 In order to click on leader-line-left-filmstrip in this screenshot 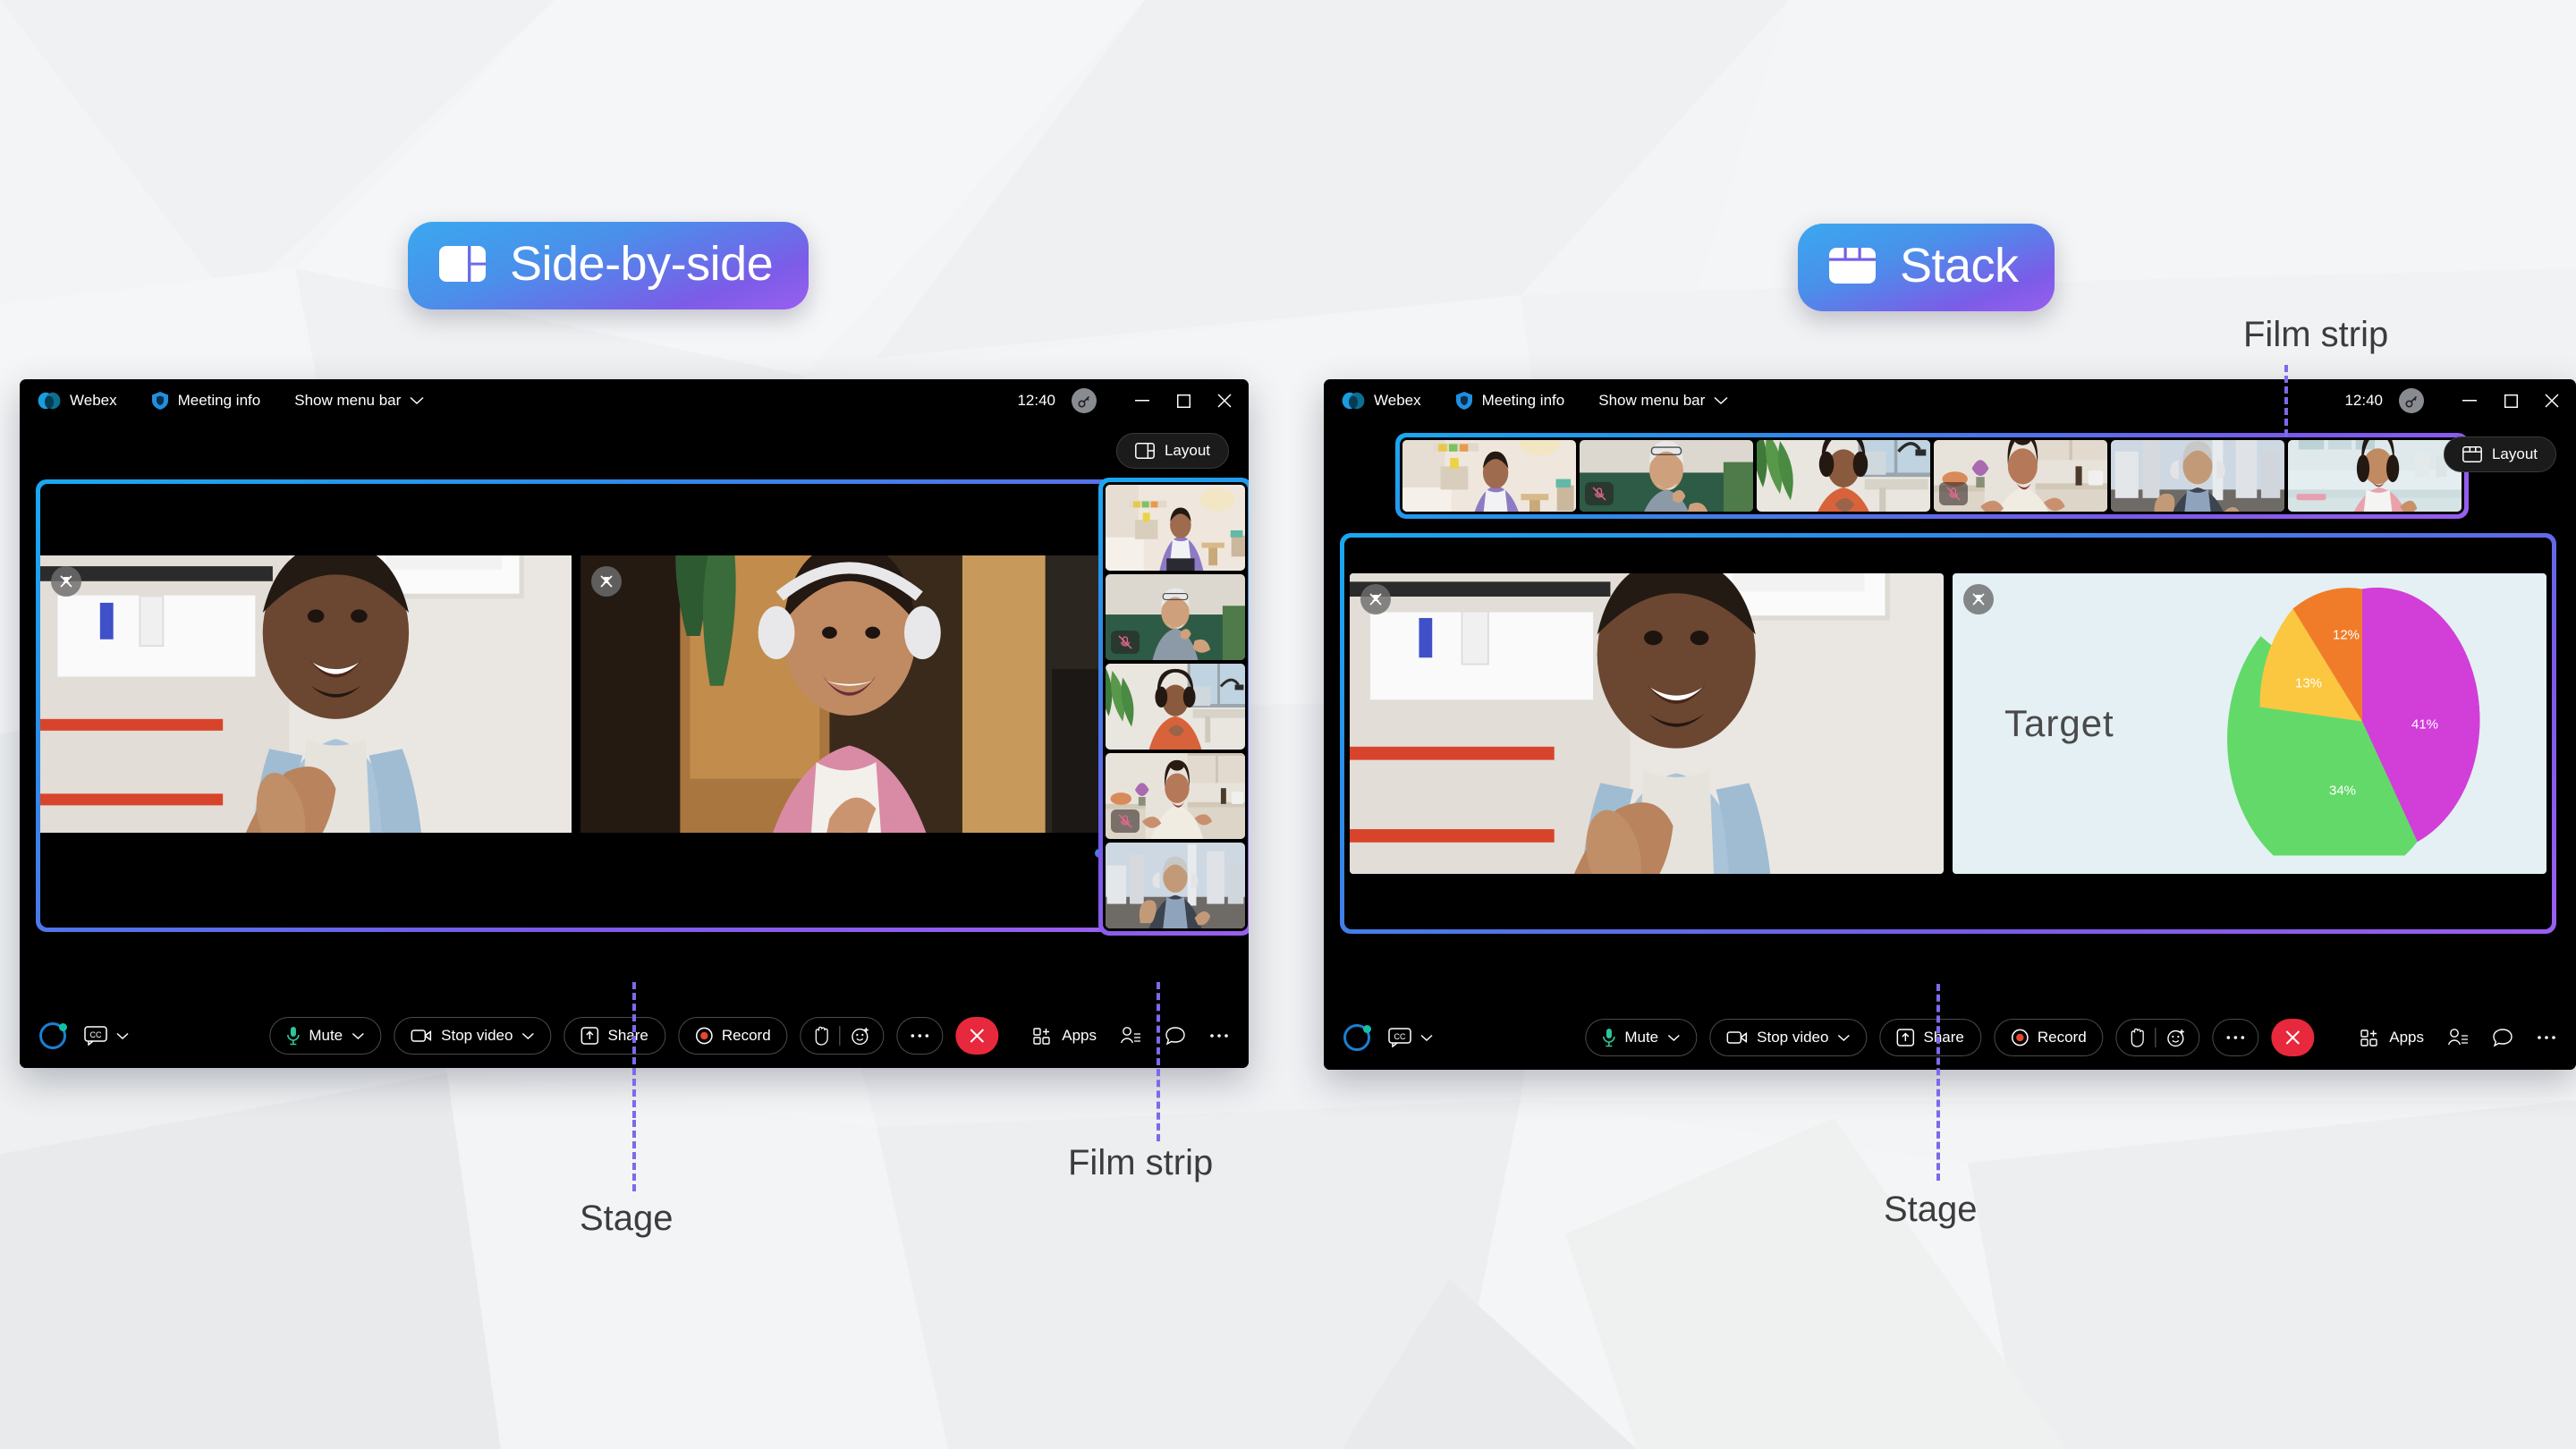, I will do `click(1158, 1061)`.